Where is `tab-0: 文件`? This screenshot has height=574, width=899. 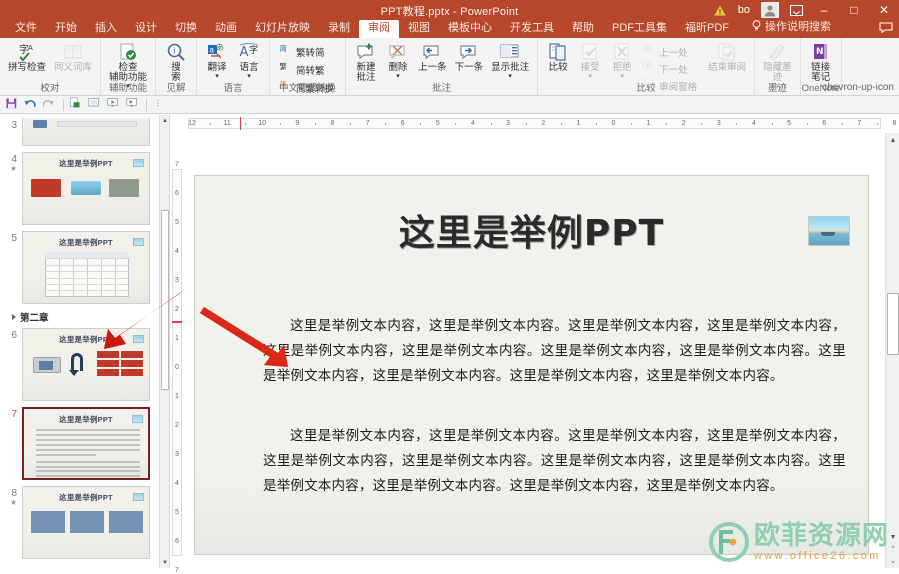
tab-0: 文件 is located at coordinates (26, 29).